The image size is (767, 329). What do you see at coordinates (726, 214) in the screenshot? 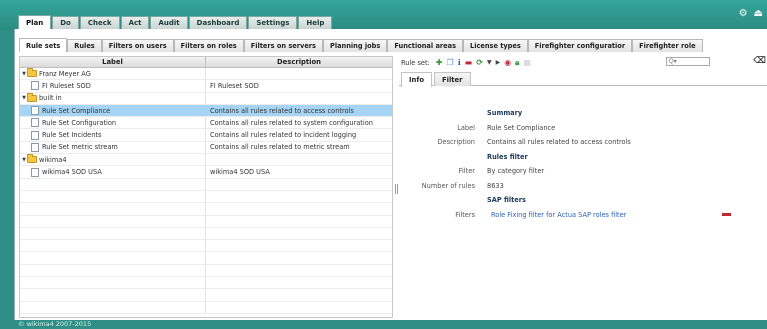
I see `remove-filter-button` at bounding box center [726, 214].